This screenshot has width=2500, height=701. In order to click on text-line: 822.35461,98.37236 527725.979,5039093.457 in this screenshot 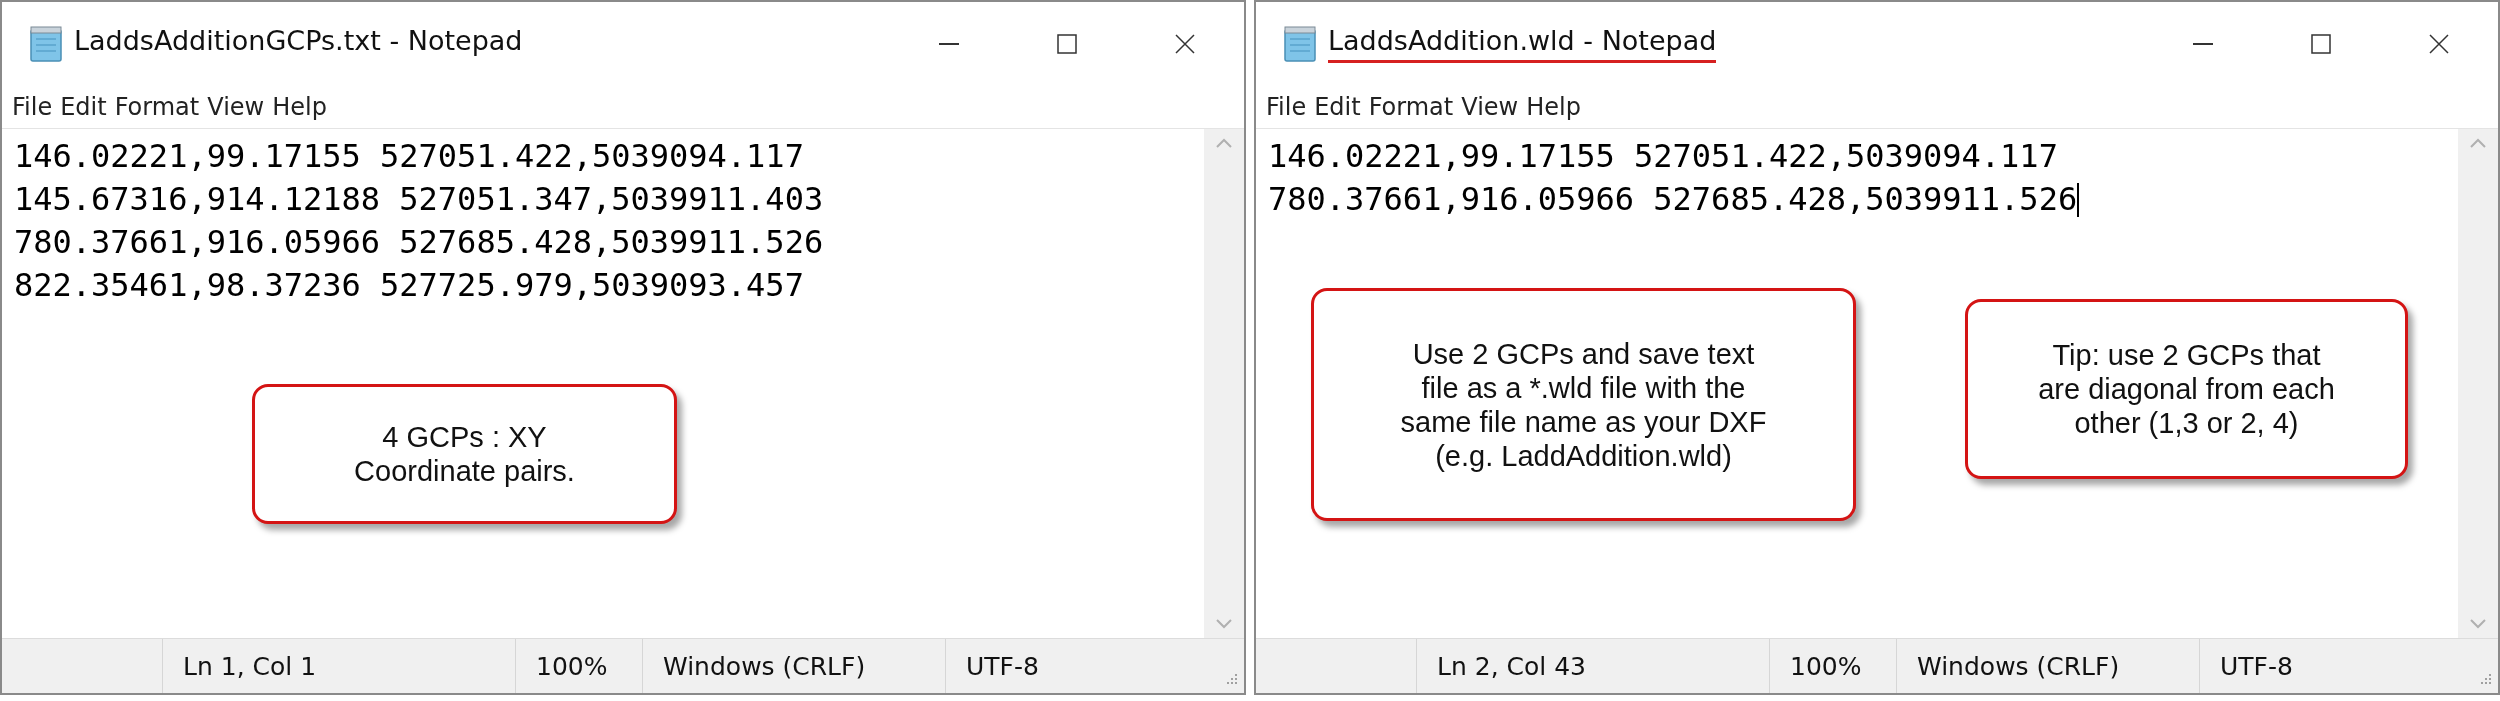, I will do `click(409, 285)`.